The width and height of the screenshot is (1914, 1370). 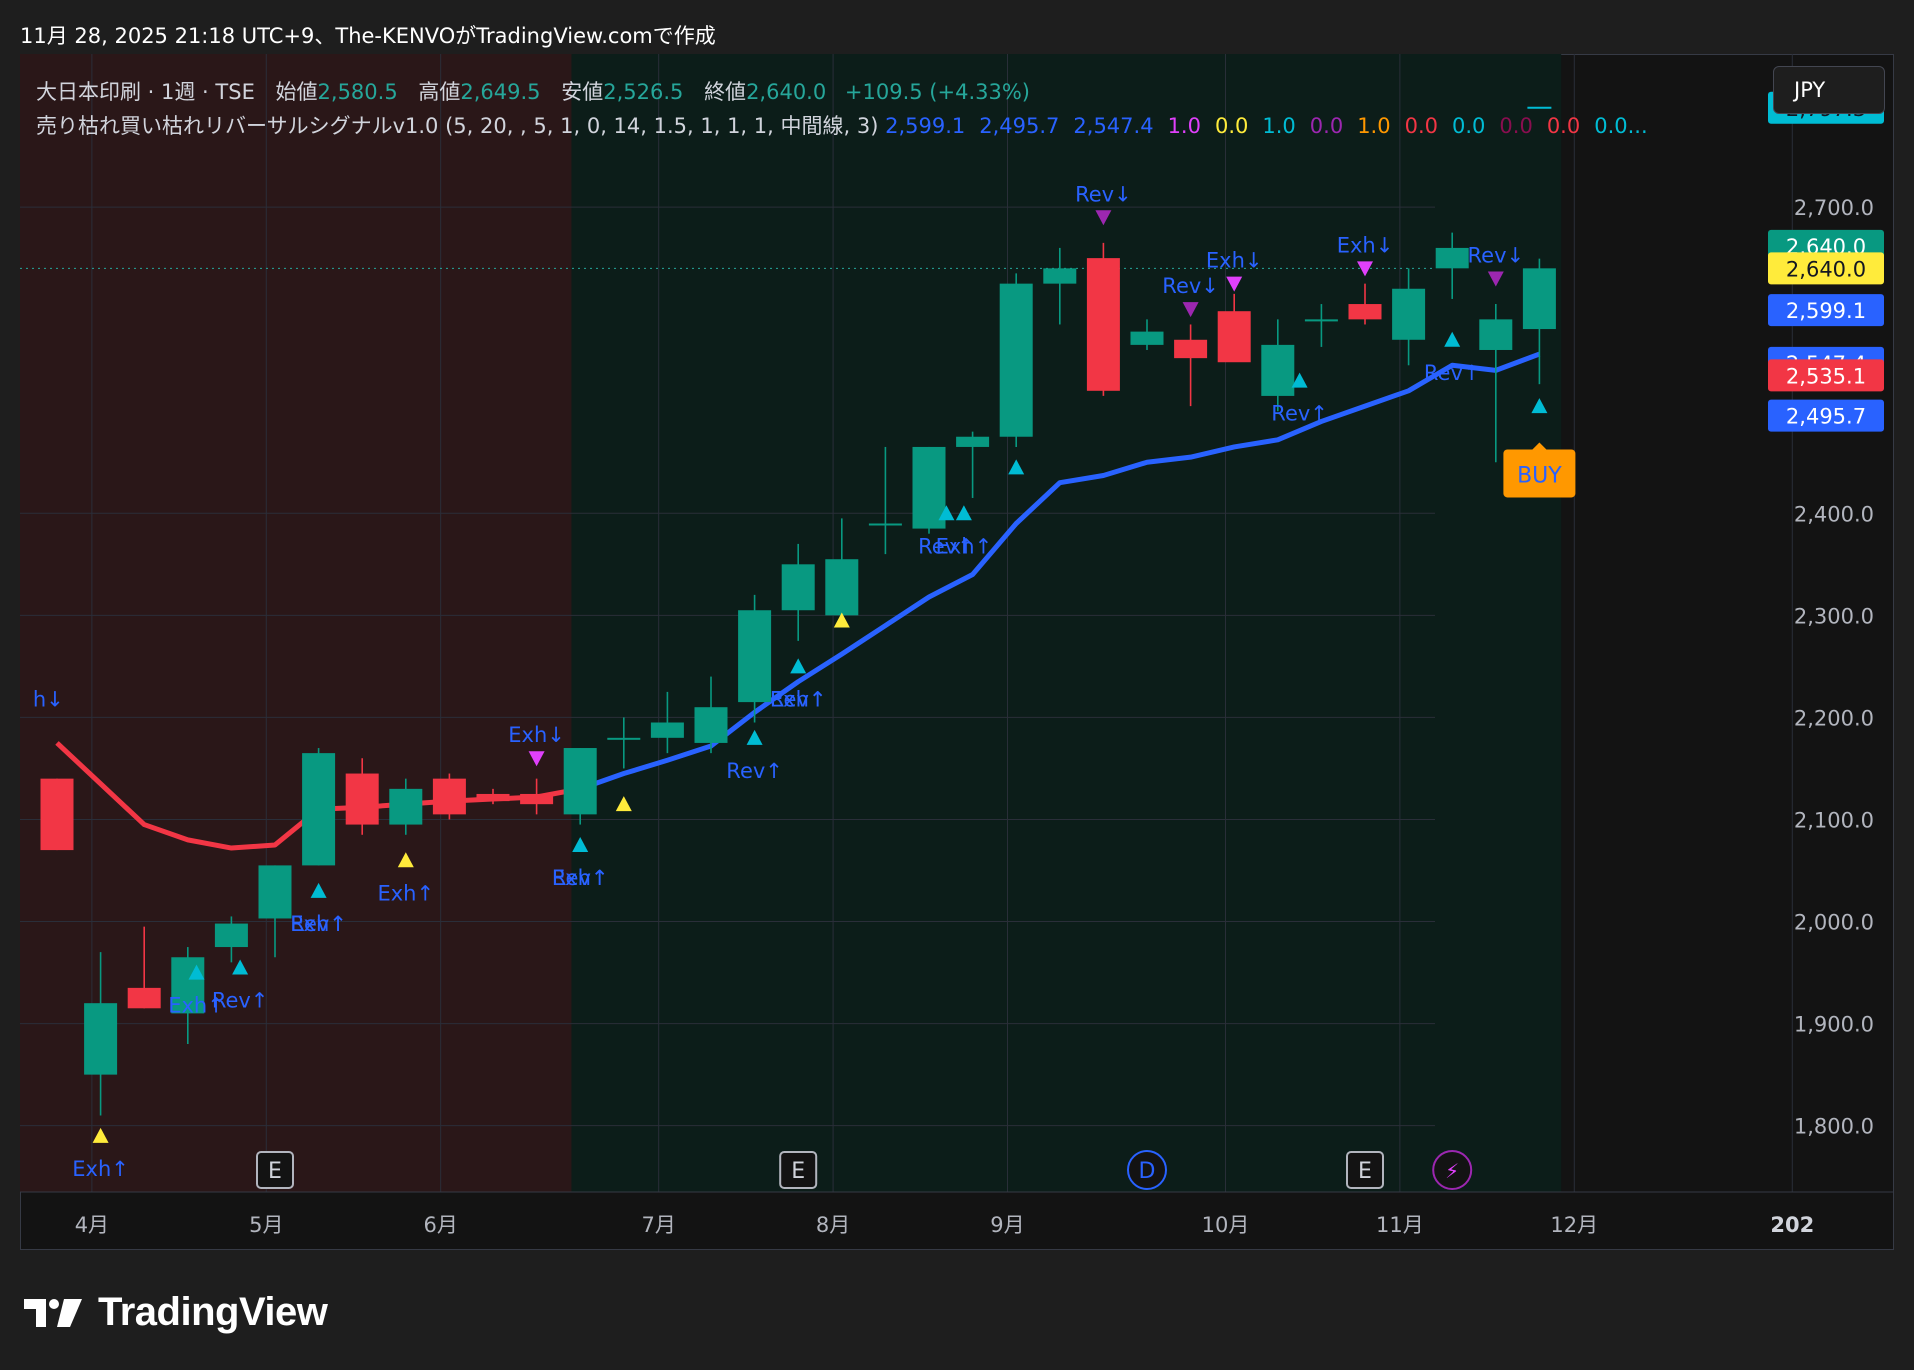 What do you see at coordinates (1147, 1171) in the screenshot?
I see `event-letter: D` at bounding box center [1147, 1171].